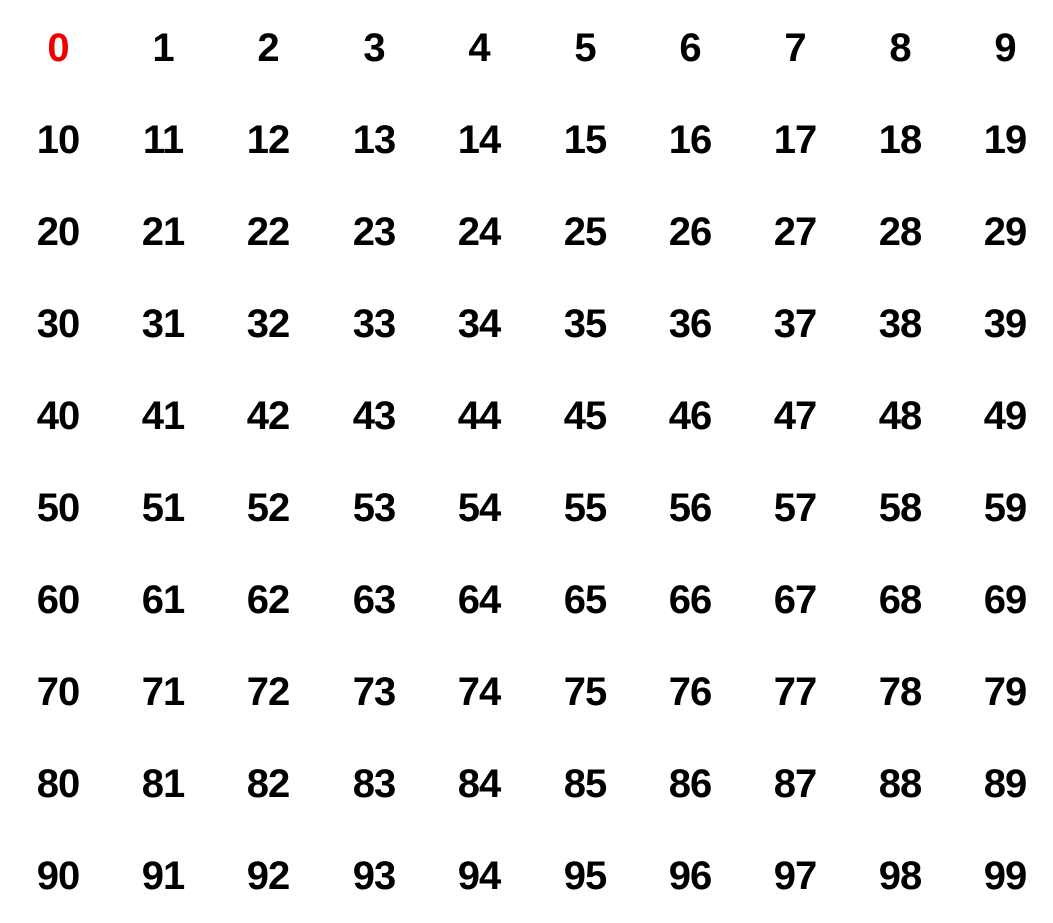  Describe the element at coordinates (1005, 508) in the screenshot. I see `number-cell: 59` at that location.